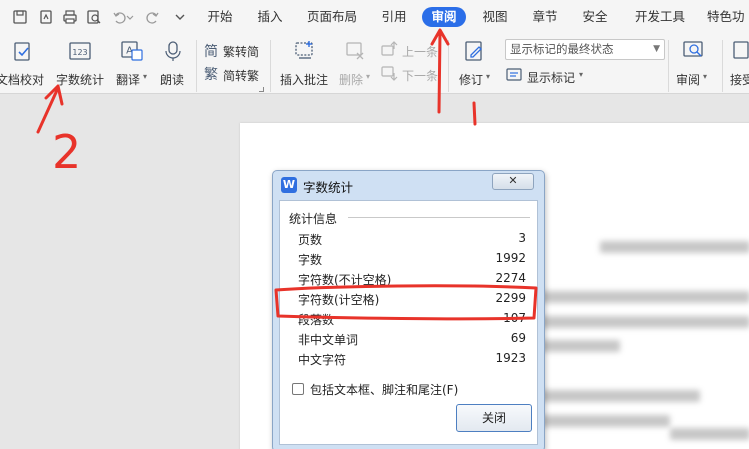 The width and height of the screenshot is (749, 449). I want to click on show-markup-dropdown-icon: ▾, so click(581, 74).